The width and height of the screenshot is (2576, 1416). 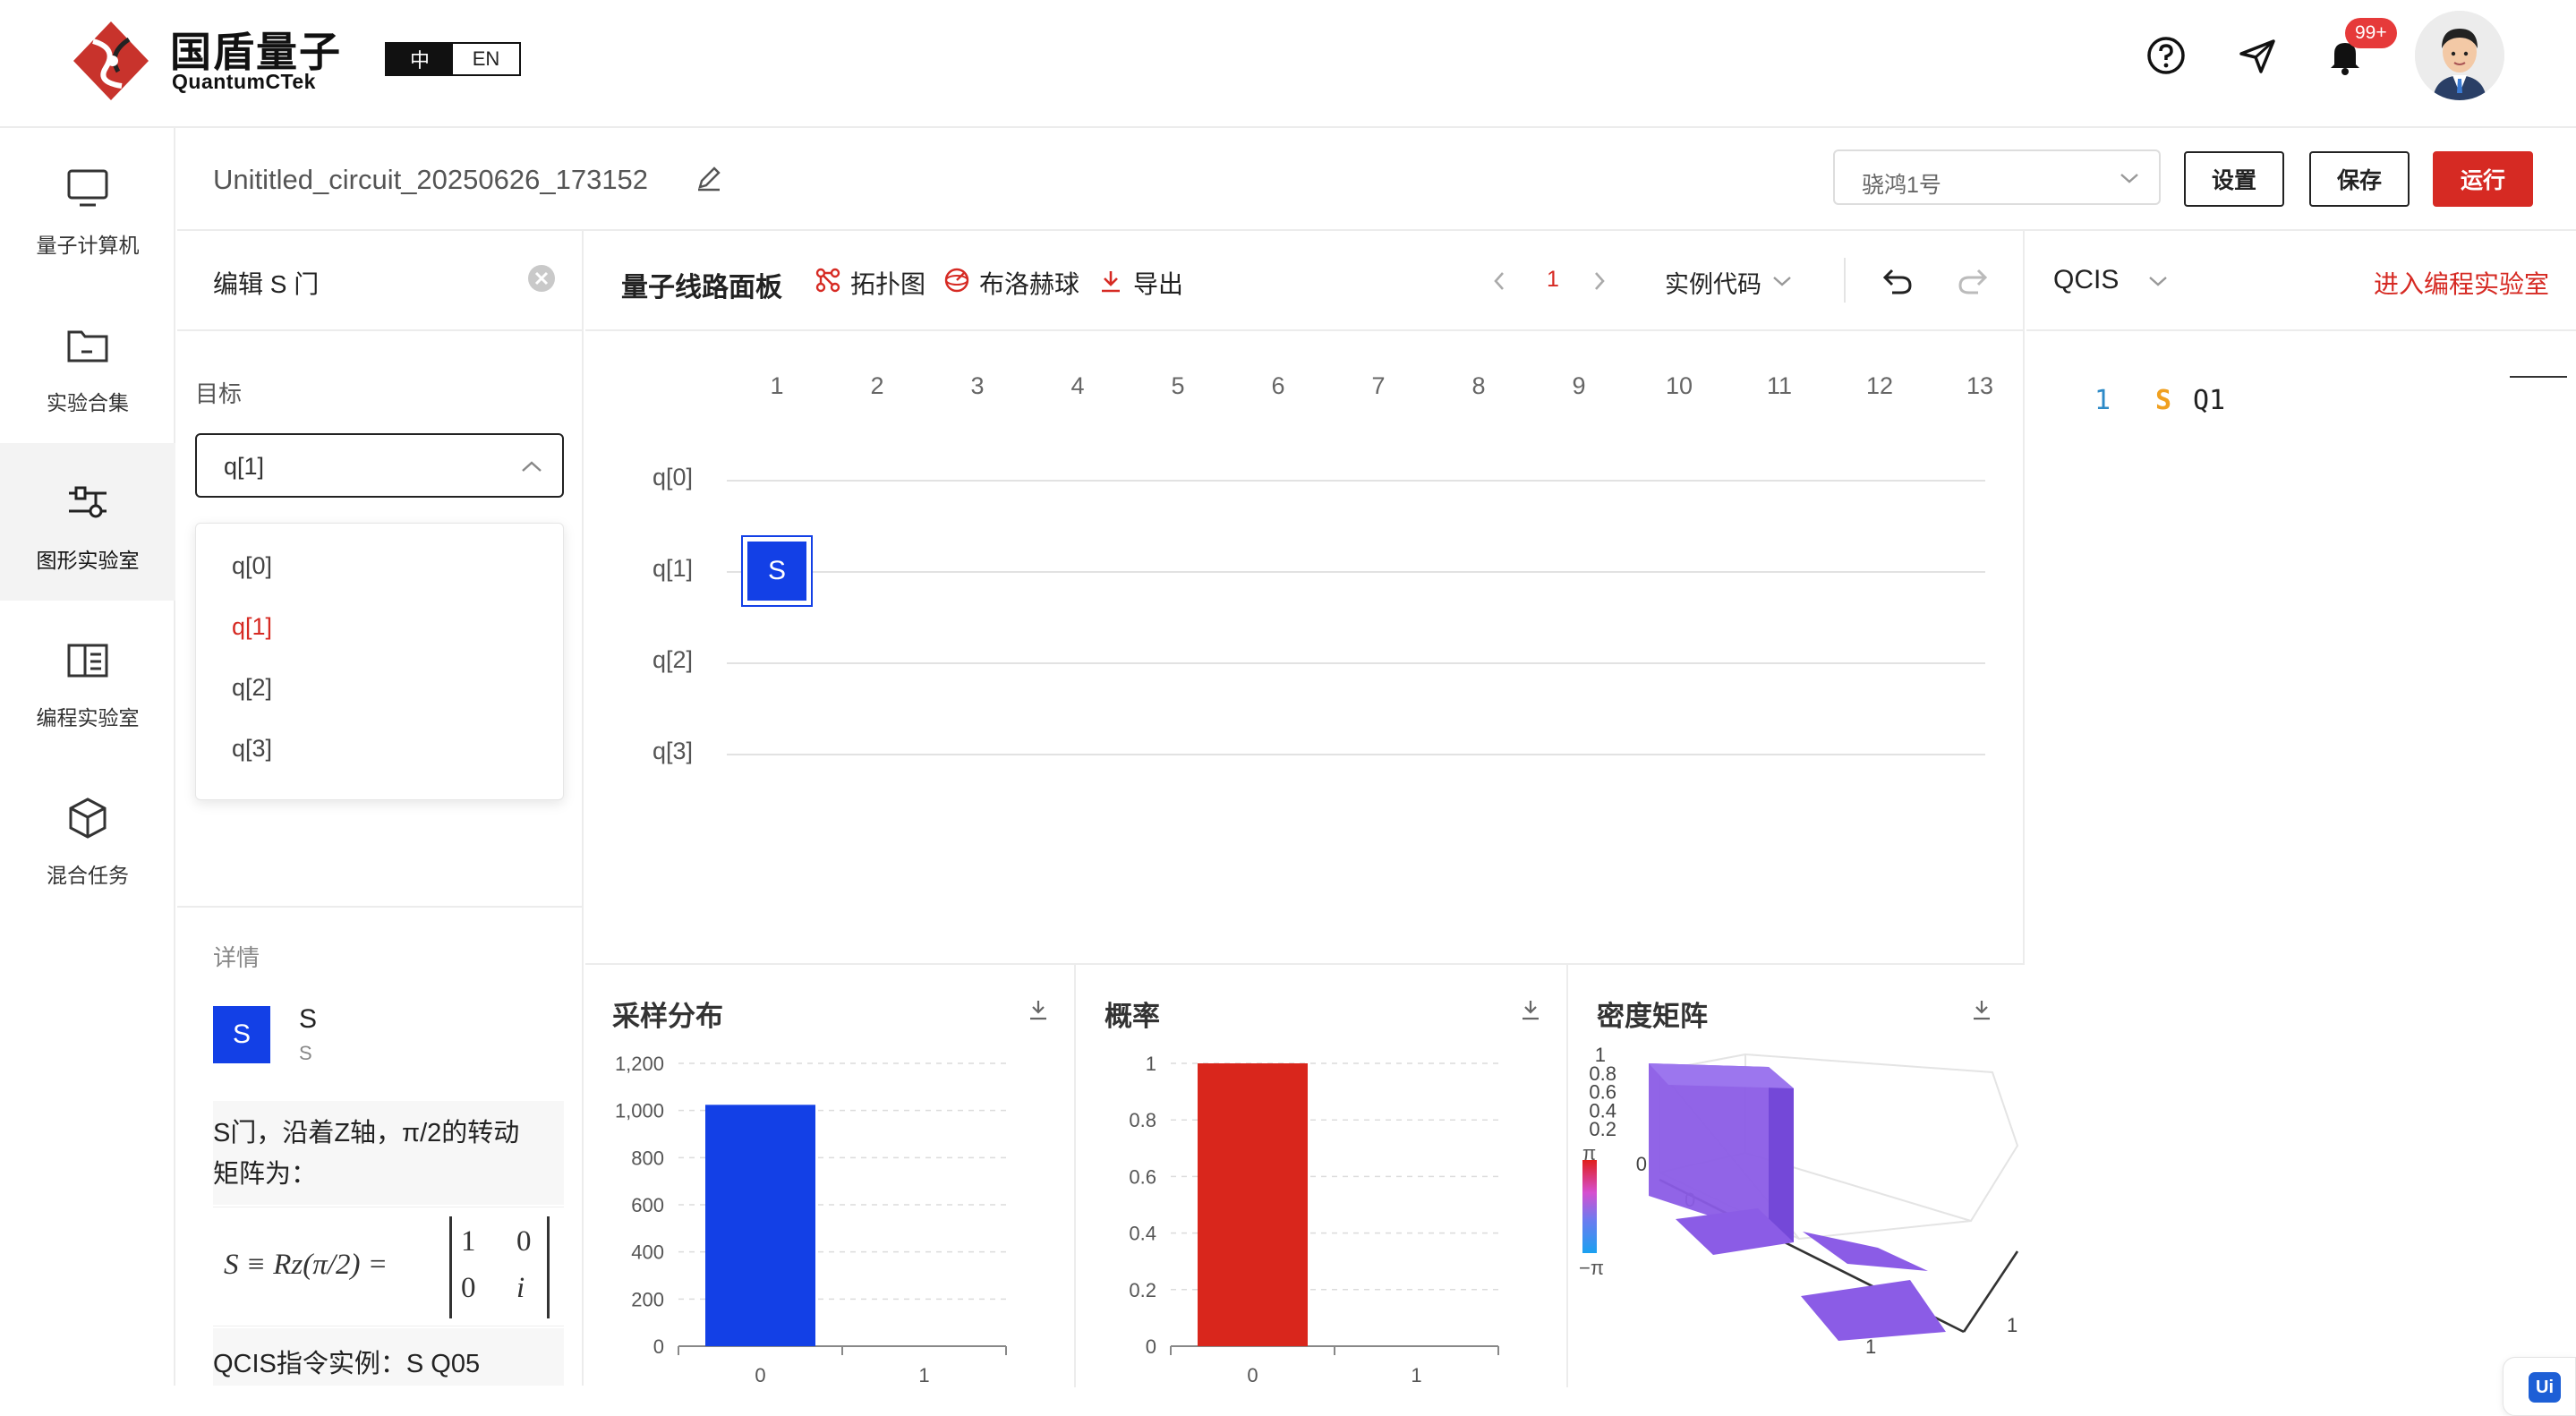 I want to click on book-icon, so click(x=87, y=661).